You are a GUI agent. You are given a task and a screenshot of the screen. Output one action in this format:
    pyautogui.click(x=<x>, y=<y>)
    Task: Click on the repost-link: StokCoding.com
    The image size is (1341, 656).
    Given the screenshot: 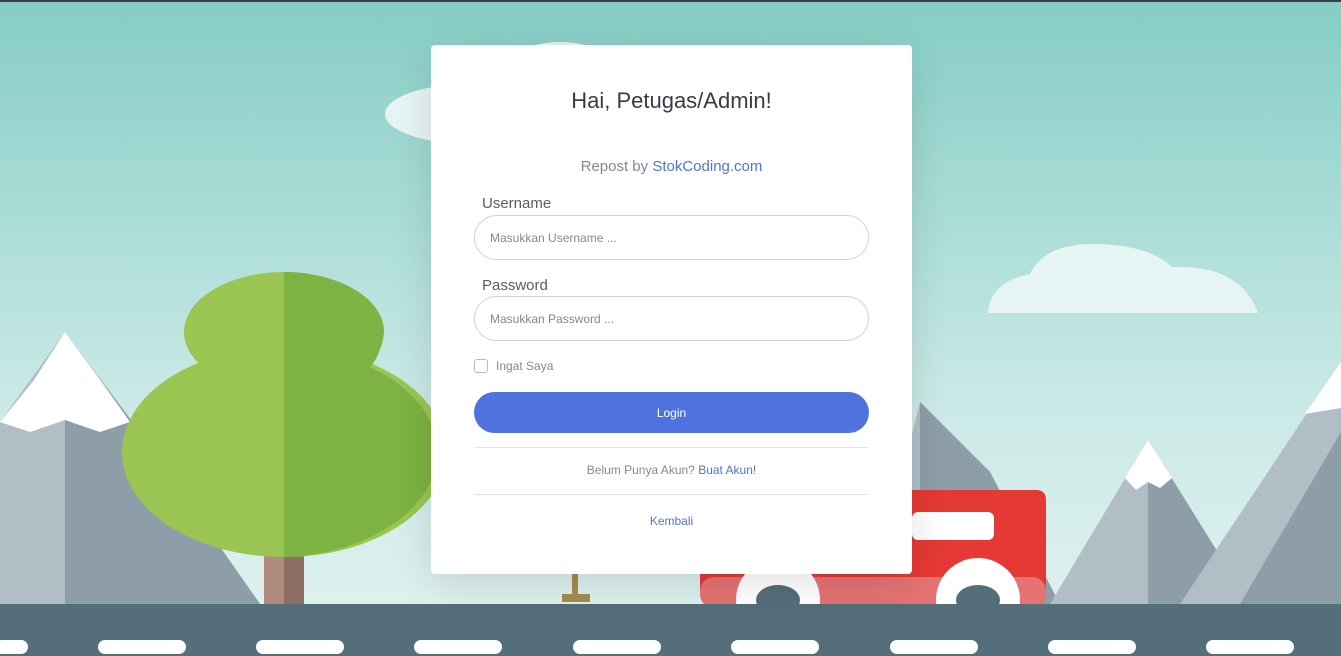 What is the action you would take?
    pyautogui.click(x=707, y=166)
    